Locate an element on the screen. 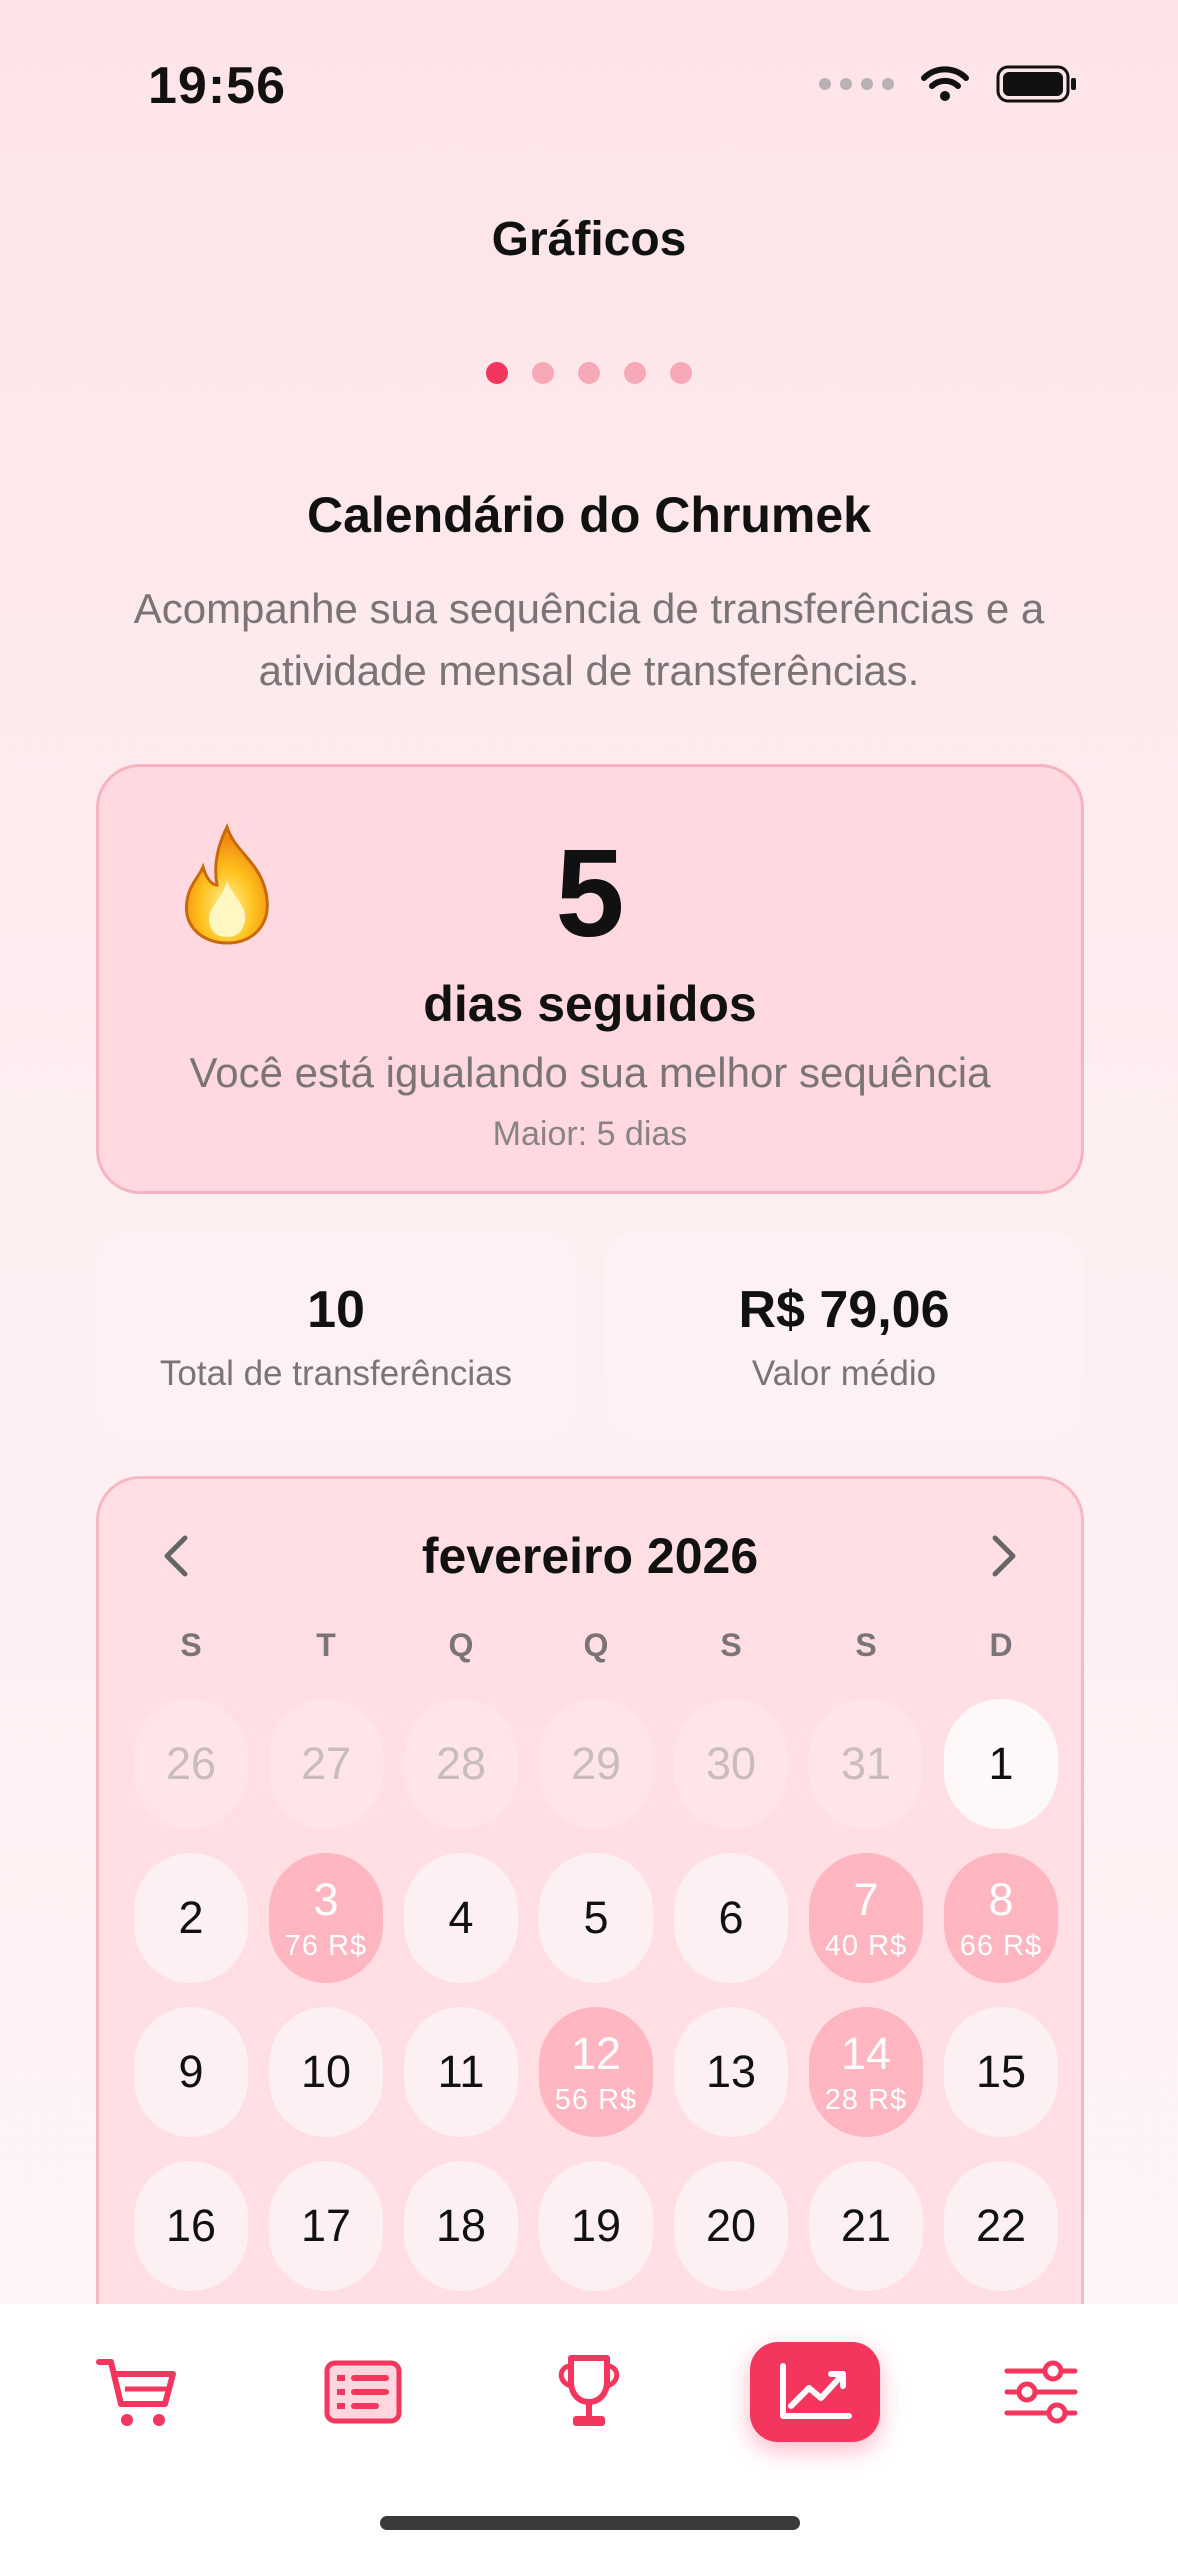  calendar-day: 15 is located at coordinates (1001, 2072).